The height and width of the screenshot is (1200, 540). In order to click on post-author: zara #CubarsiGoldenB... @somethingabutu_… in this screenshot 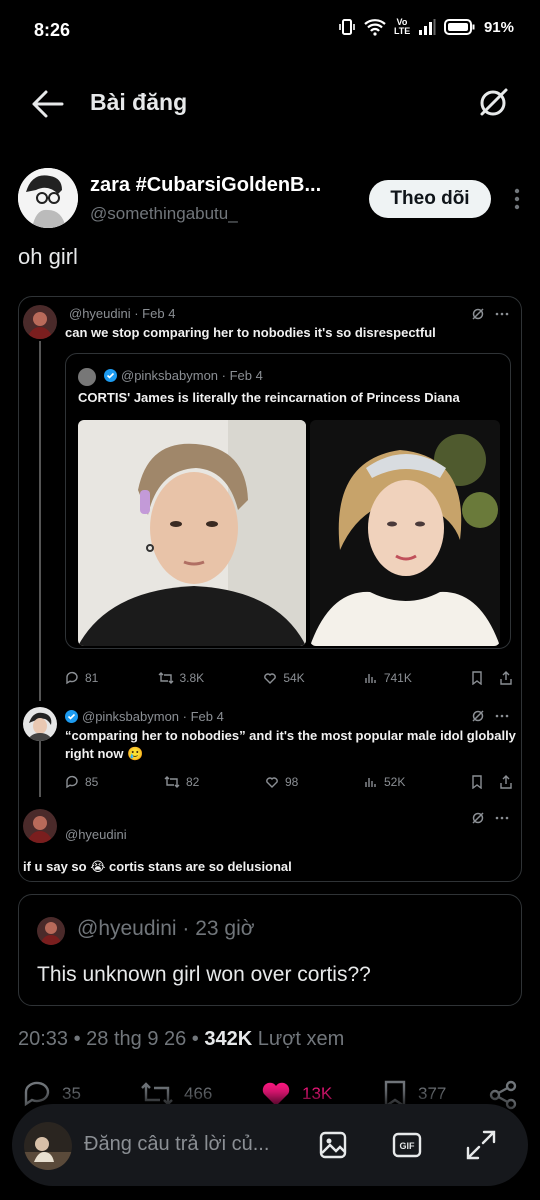, I will do `click(270, 199)`.